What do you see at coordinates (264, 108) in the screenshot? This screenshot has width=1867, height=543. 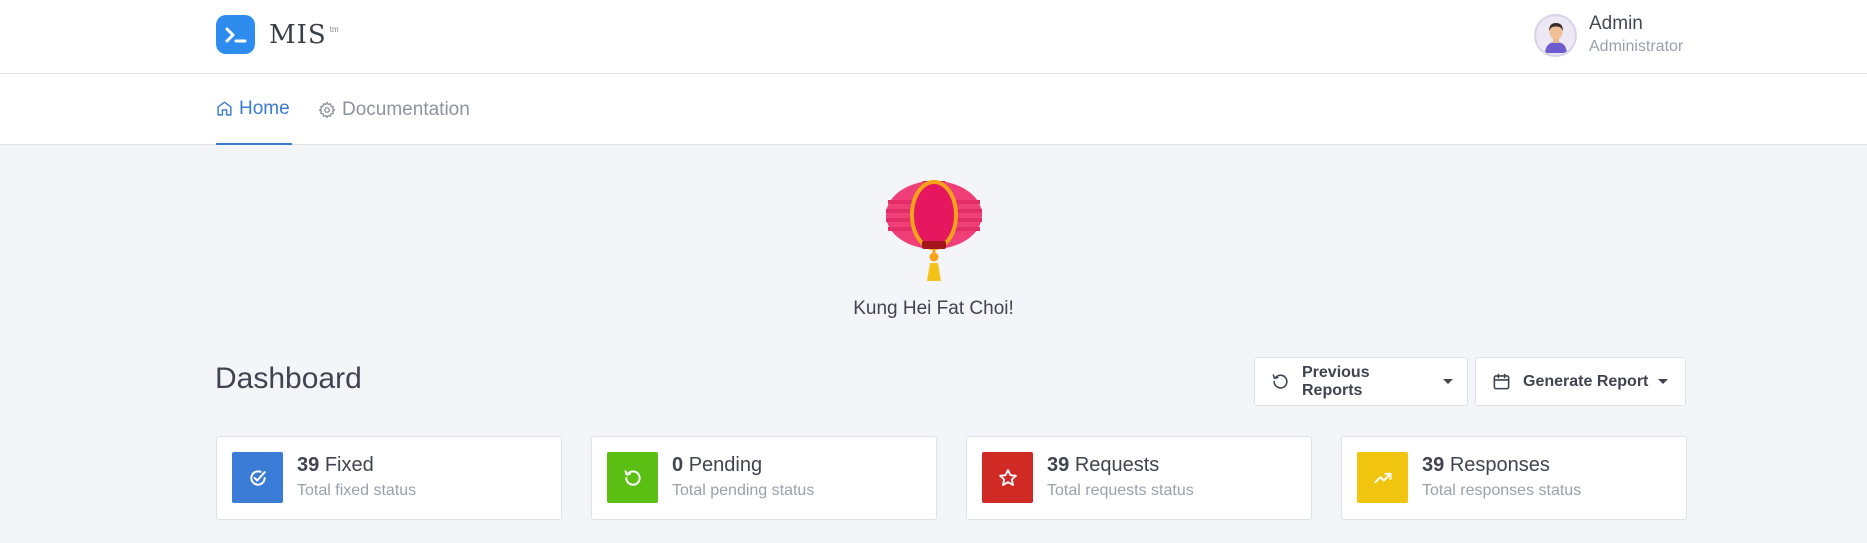 I see `tab-home-label: Home` at bounding box center [264, 108].